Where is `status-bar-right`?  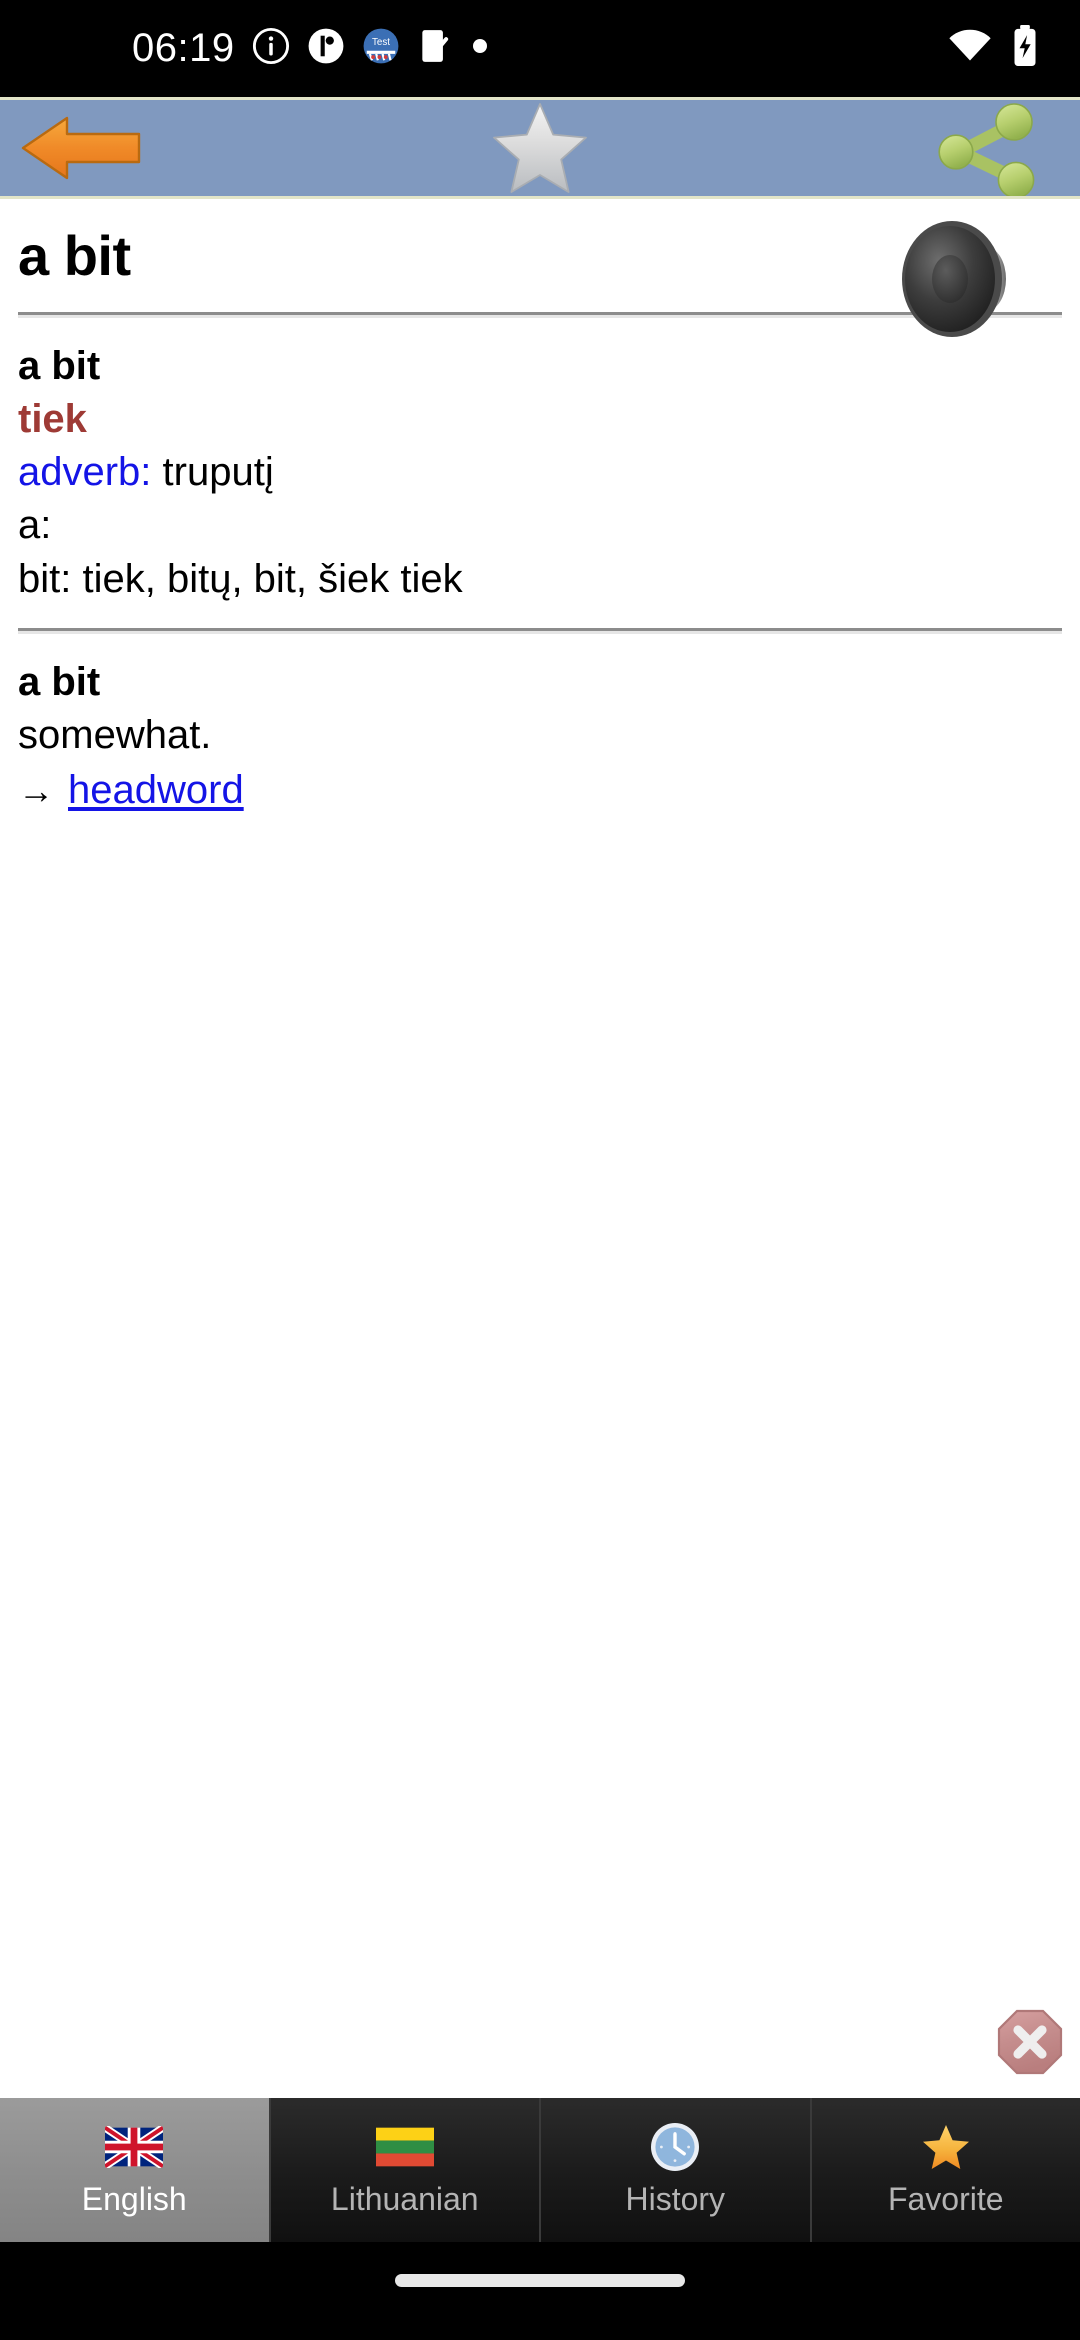
status-bar-right is located at coordinates (993, 48).